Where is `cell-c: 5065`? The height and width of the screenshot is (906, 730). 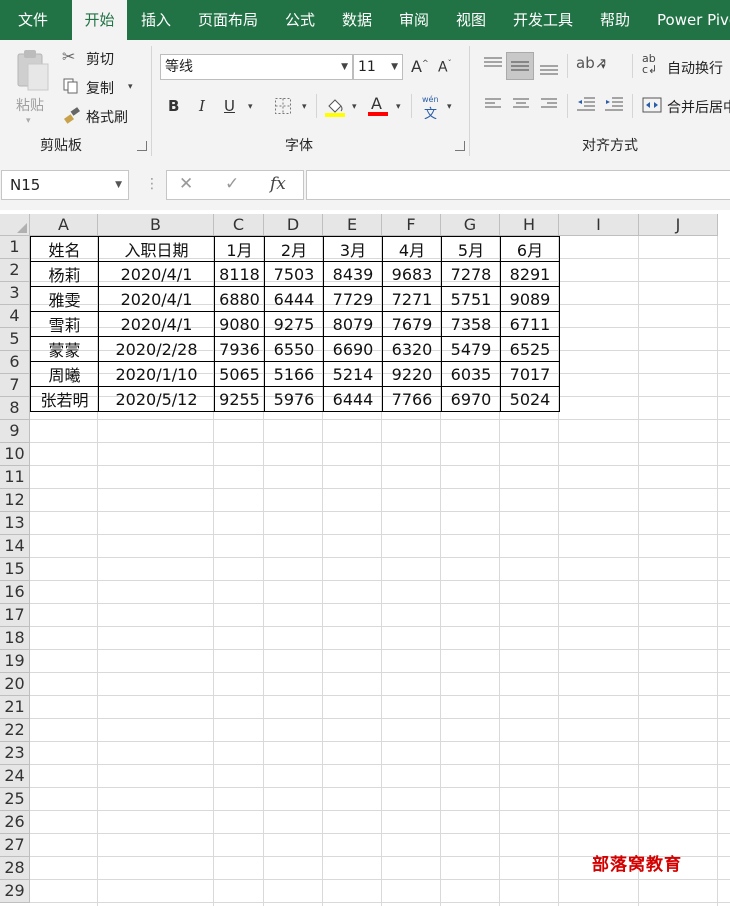 cell-c: 5065 is located at coordinates (239, 374).